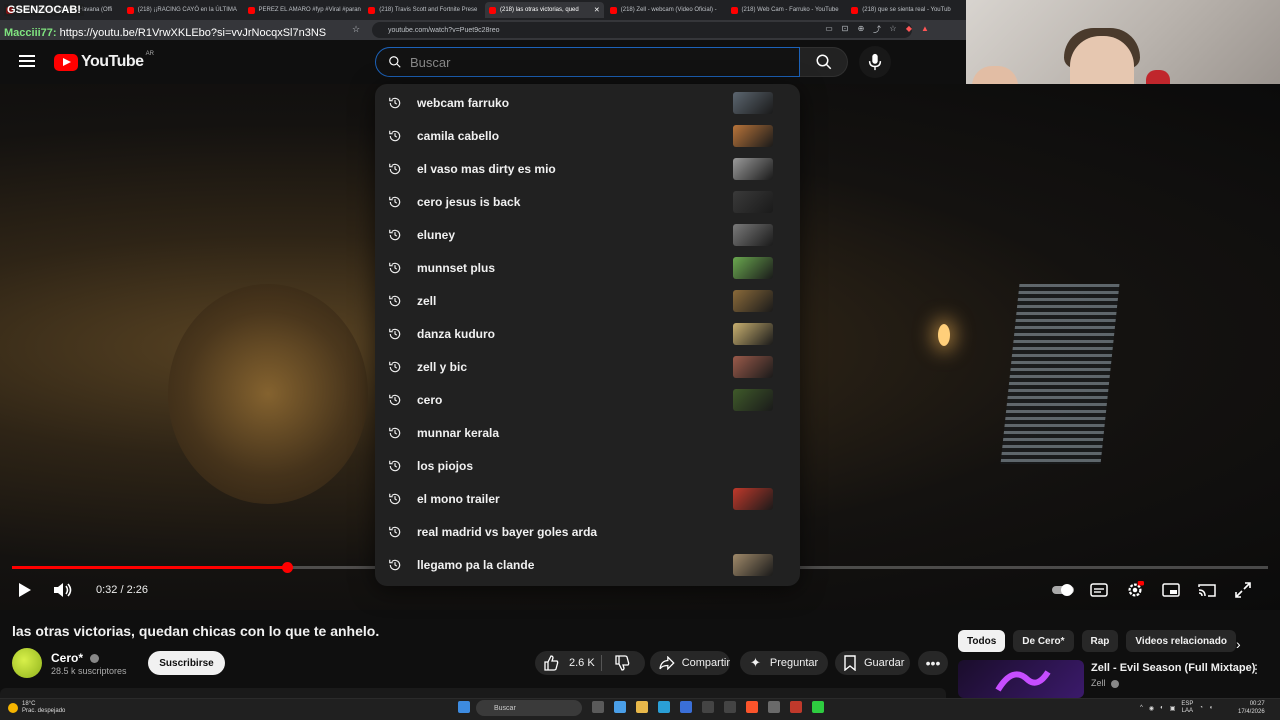 Image resolution: width=1280 pixels, height=720 pixels. Describe the element at coordinates (705, 663) in the screenshot. I see `share-label: Compartir` at that location.